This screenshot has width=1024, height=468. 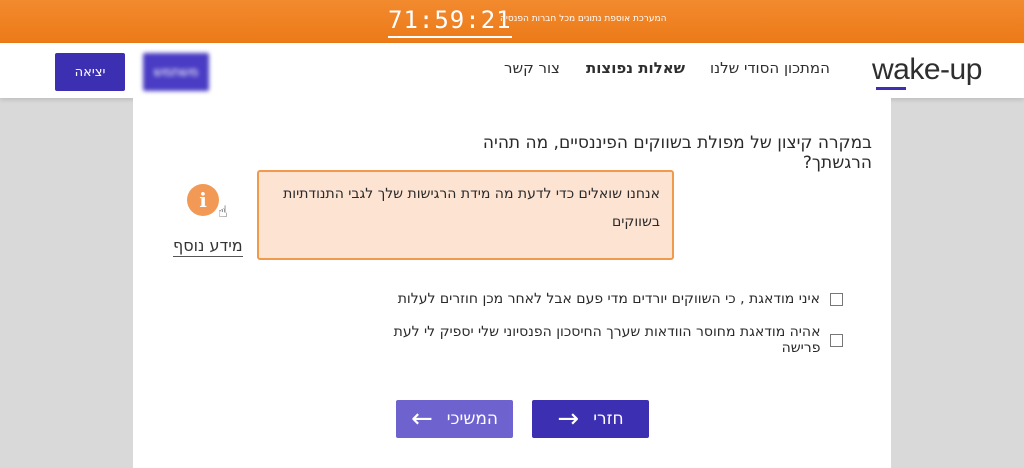 What do you see at coordinates (223, 211) in the screenshot?
I see `hand-cursor-icon: ☝` at bounding box center [223, 211].